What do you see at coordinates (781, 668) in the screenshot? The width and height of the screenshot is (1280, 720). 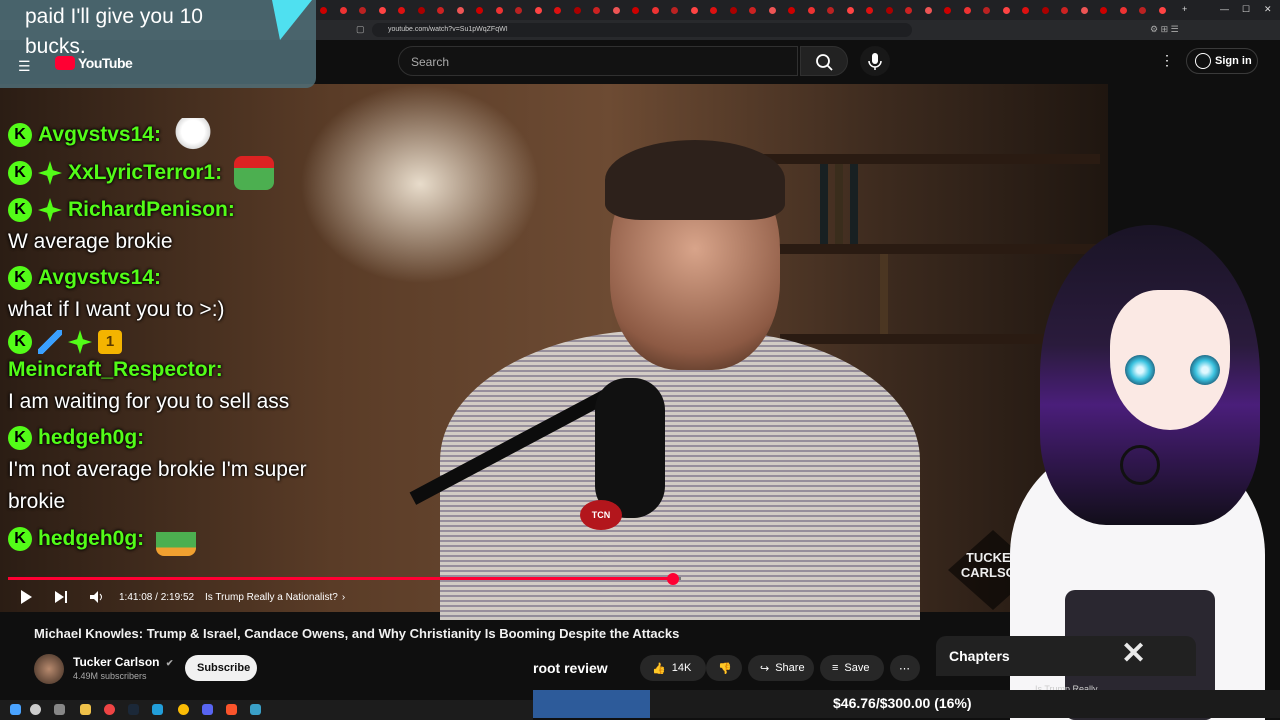 I see `share-button: ↪ Share` at bounding box center [781, 668].